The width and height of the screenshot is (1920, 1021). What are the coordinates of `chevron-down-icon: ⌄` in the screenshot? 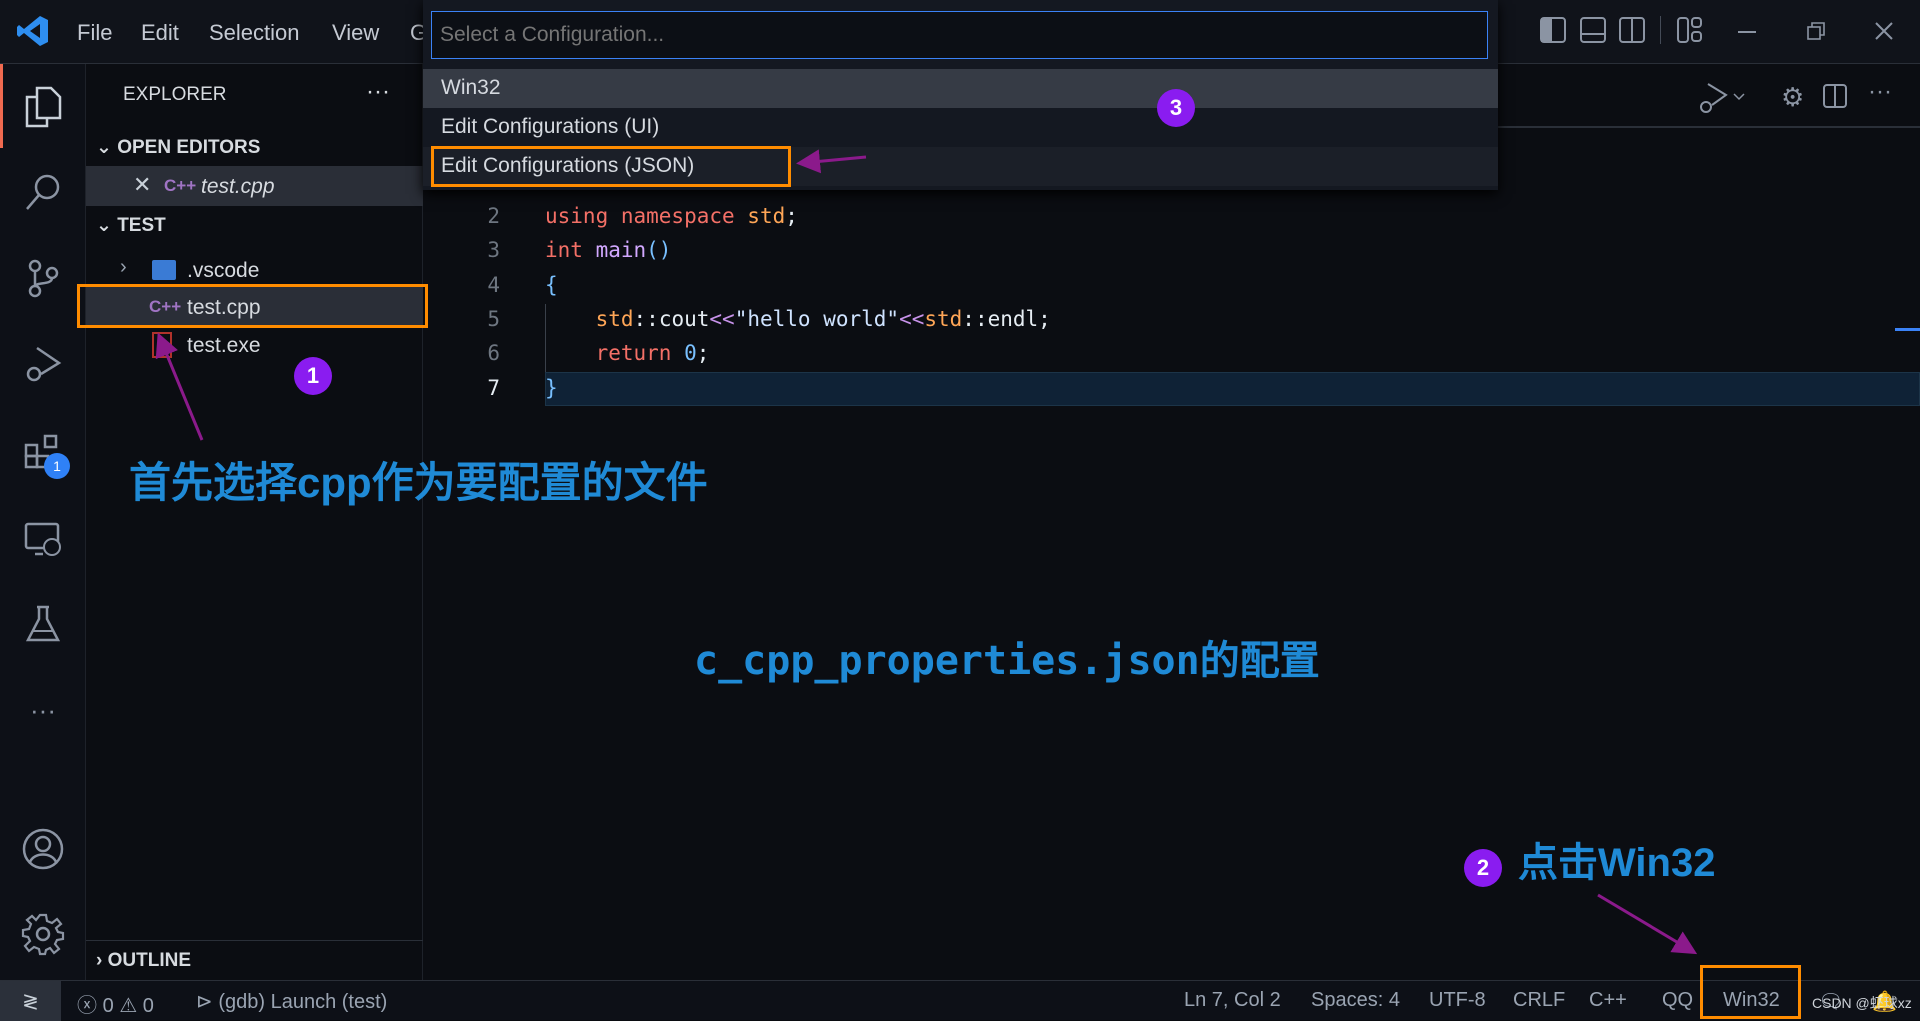 It's located at (104, 147).